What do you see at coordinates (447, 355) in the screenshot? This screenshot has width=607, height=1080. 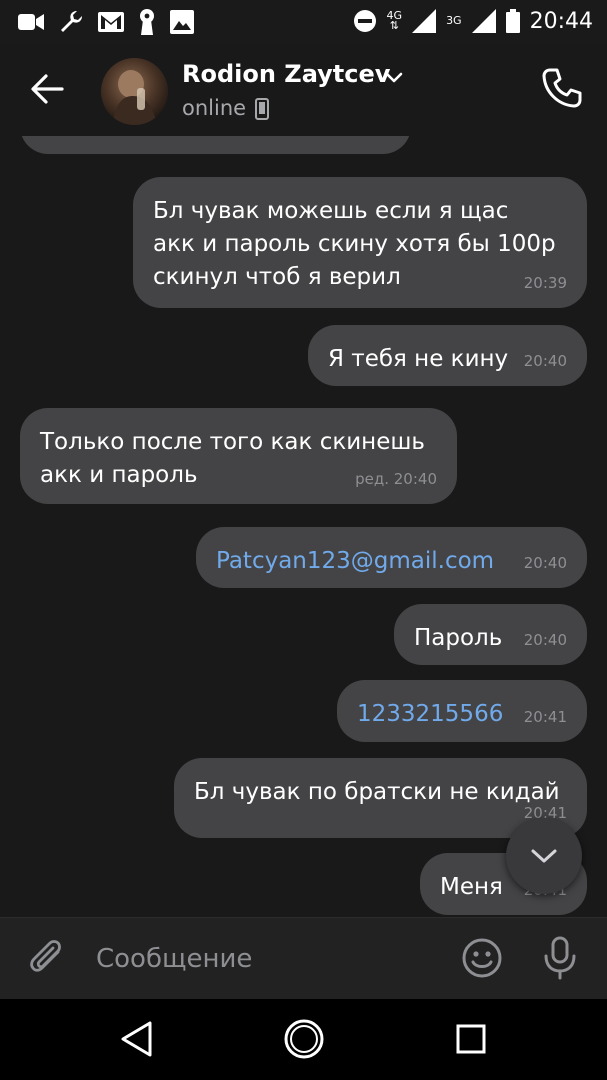 I see `message-bubble-outgoing: Я тебя не кину 20:40` at bounding box center [447, 355].